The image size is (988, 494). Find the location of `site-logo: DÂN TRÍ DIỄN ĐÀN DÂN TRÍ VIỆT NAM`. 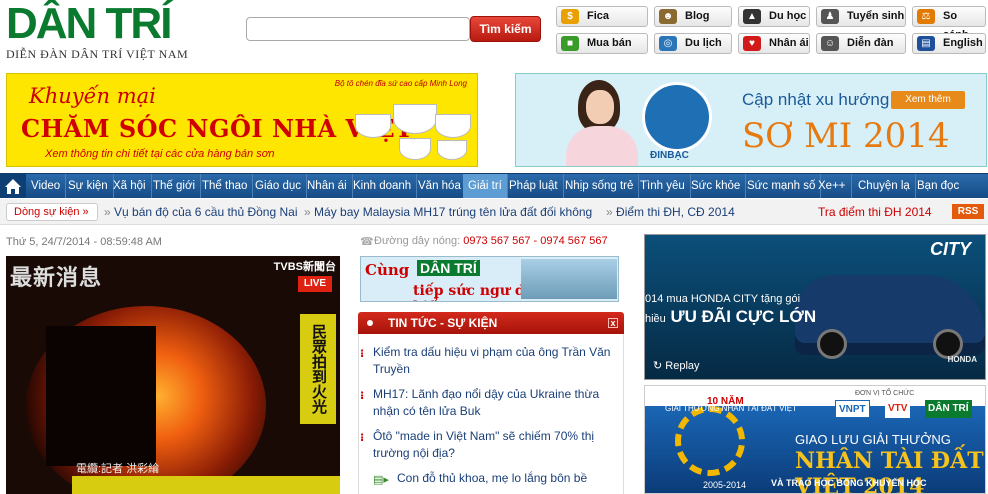

site-logo: DÂN TRÍ DIỄN ĐÀN DÂN TRÍ VIỆT NAM is located at coordinates (111, 31).